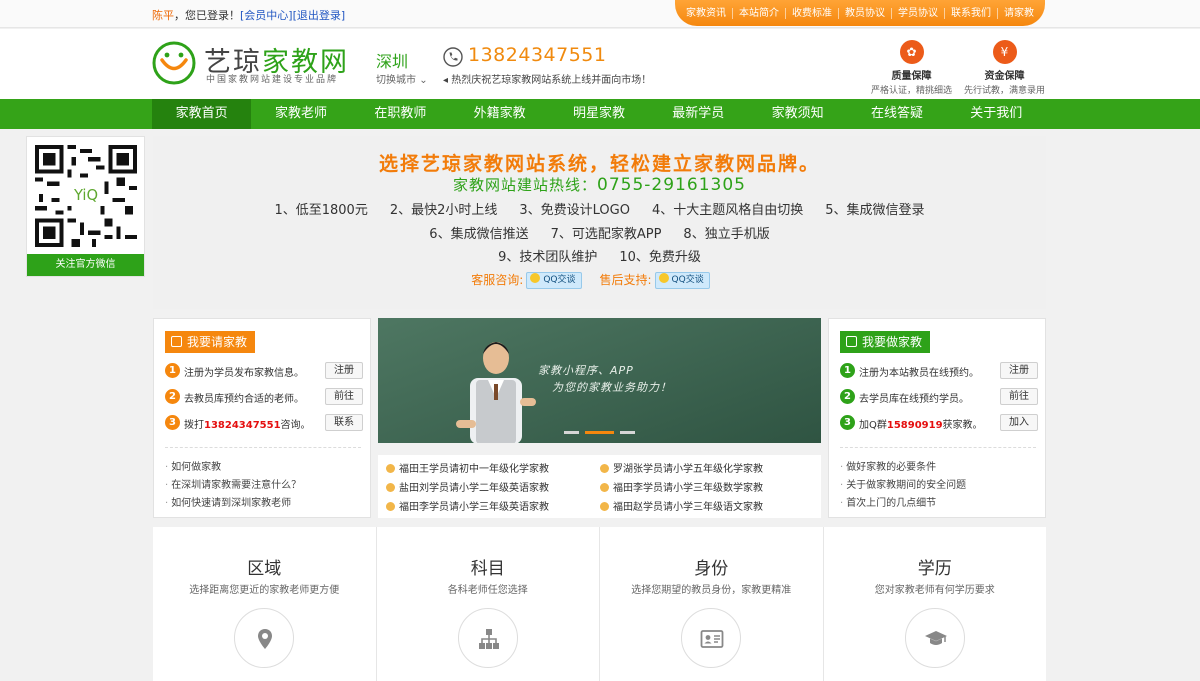  What do you see at coordinates (396, 80) in the screenshot?
I see `city-switch-label: 切换城市` at bounding box center [396, 80].